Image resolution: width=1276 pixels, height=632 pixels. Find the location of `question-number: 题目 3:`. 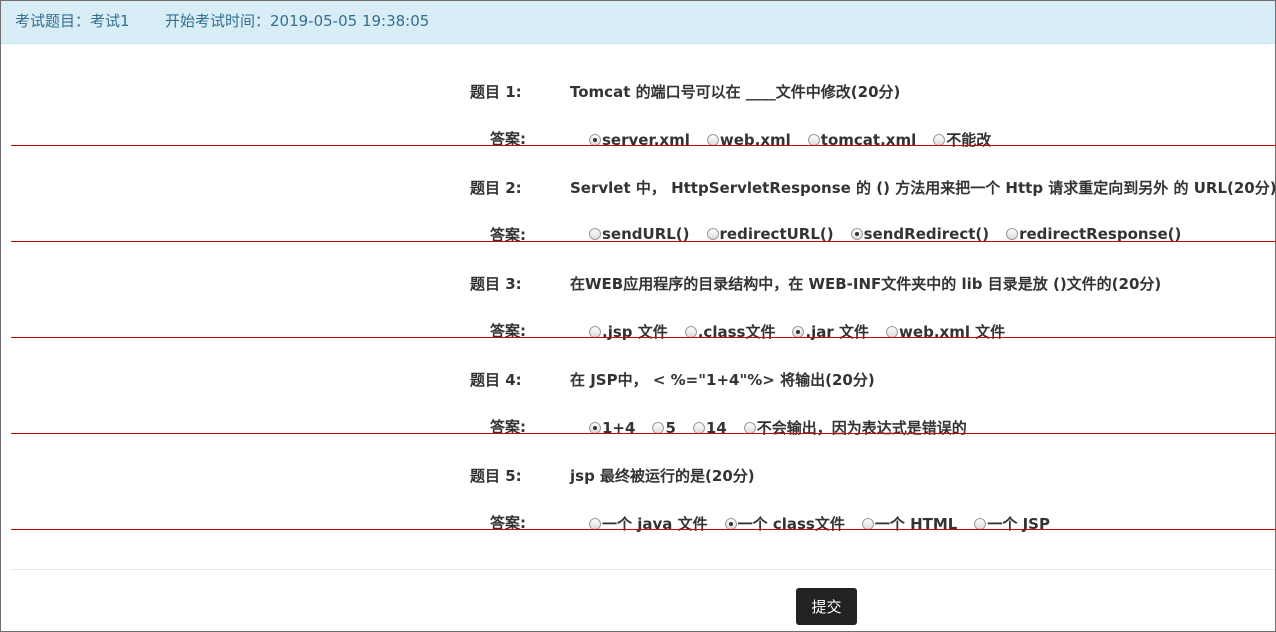

question-number: 题目 3: is located at coordinates (496, 284).